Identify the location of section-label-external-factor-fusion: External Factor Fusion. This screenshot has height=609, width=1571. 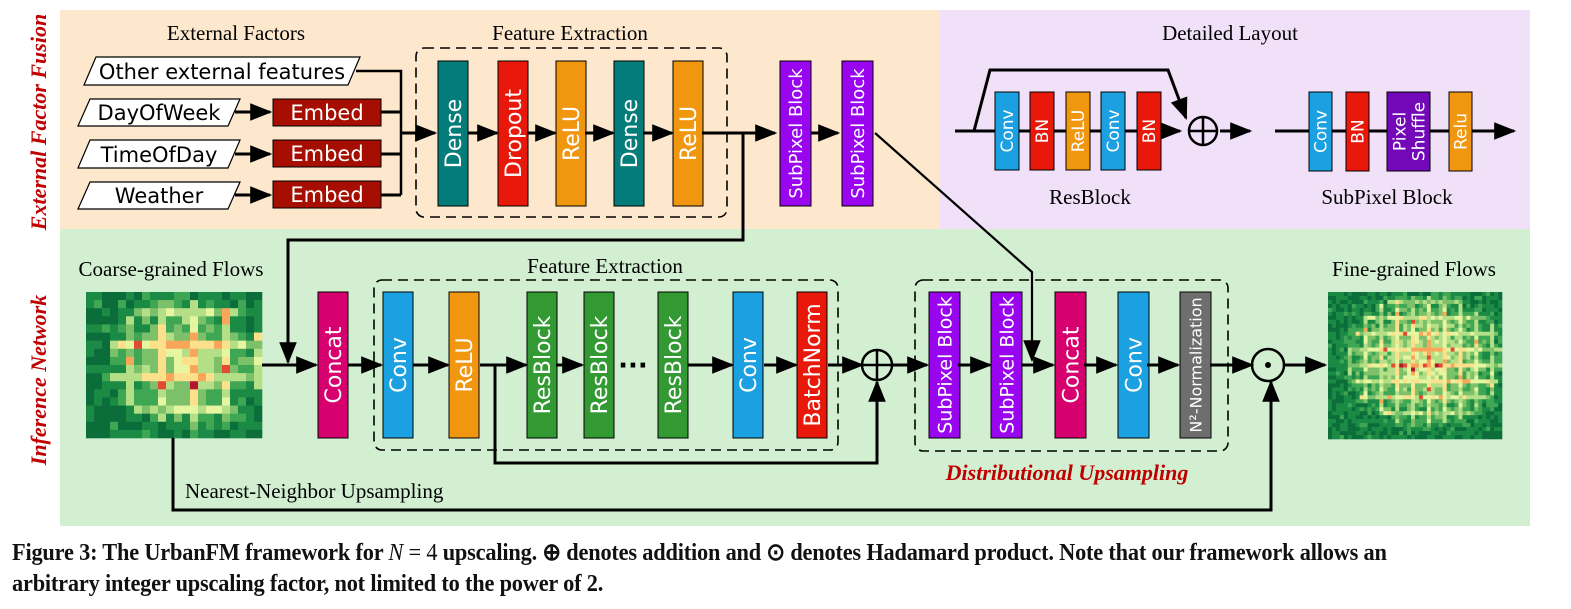
(38, 122).